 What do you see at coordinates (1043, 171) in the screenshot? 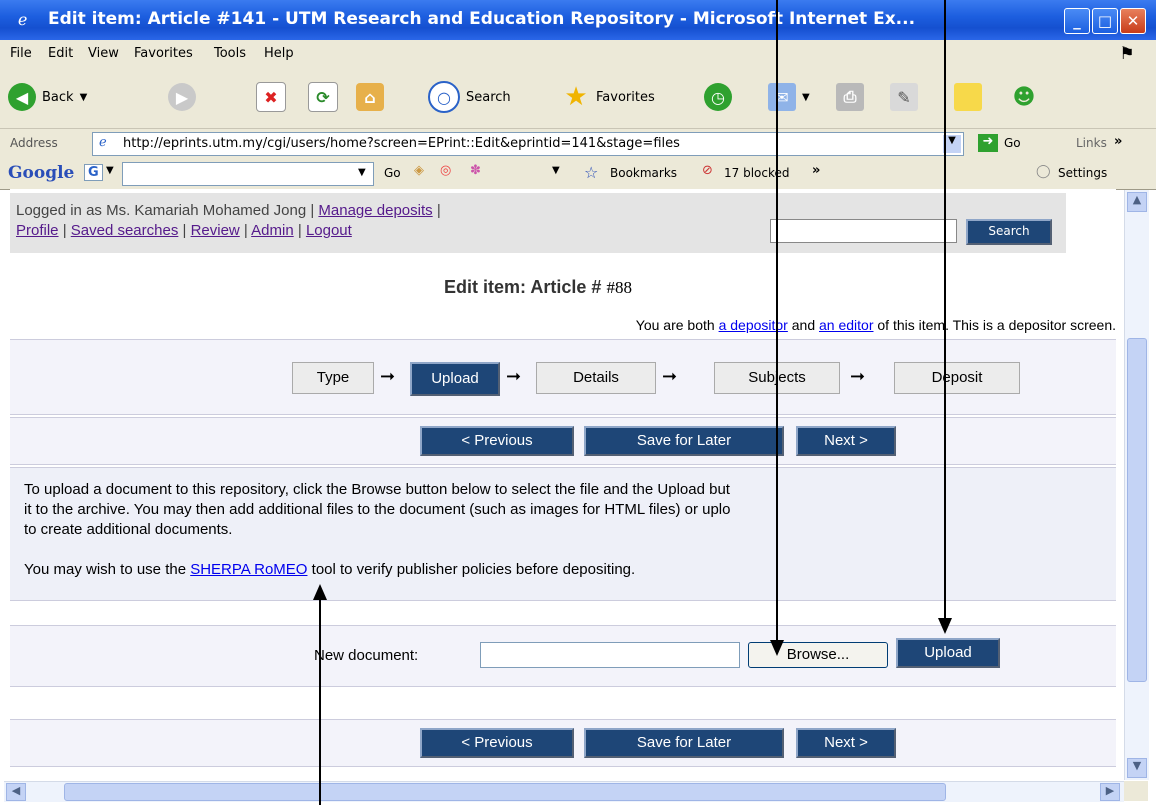
I see `settings-icon: ◯` at bounding box center [1043, 171].